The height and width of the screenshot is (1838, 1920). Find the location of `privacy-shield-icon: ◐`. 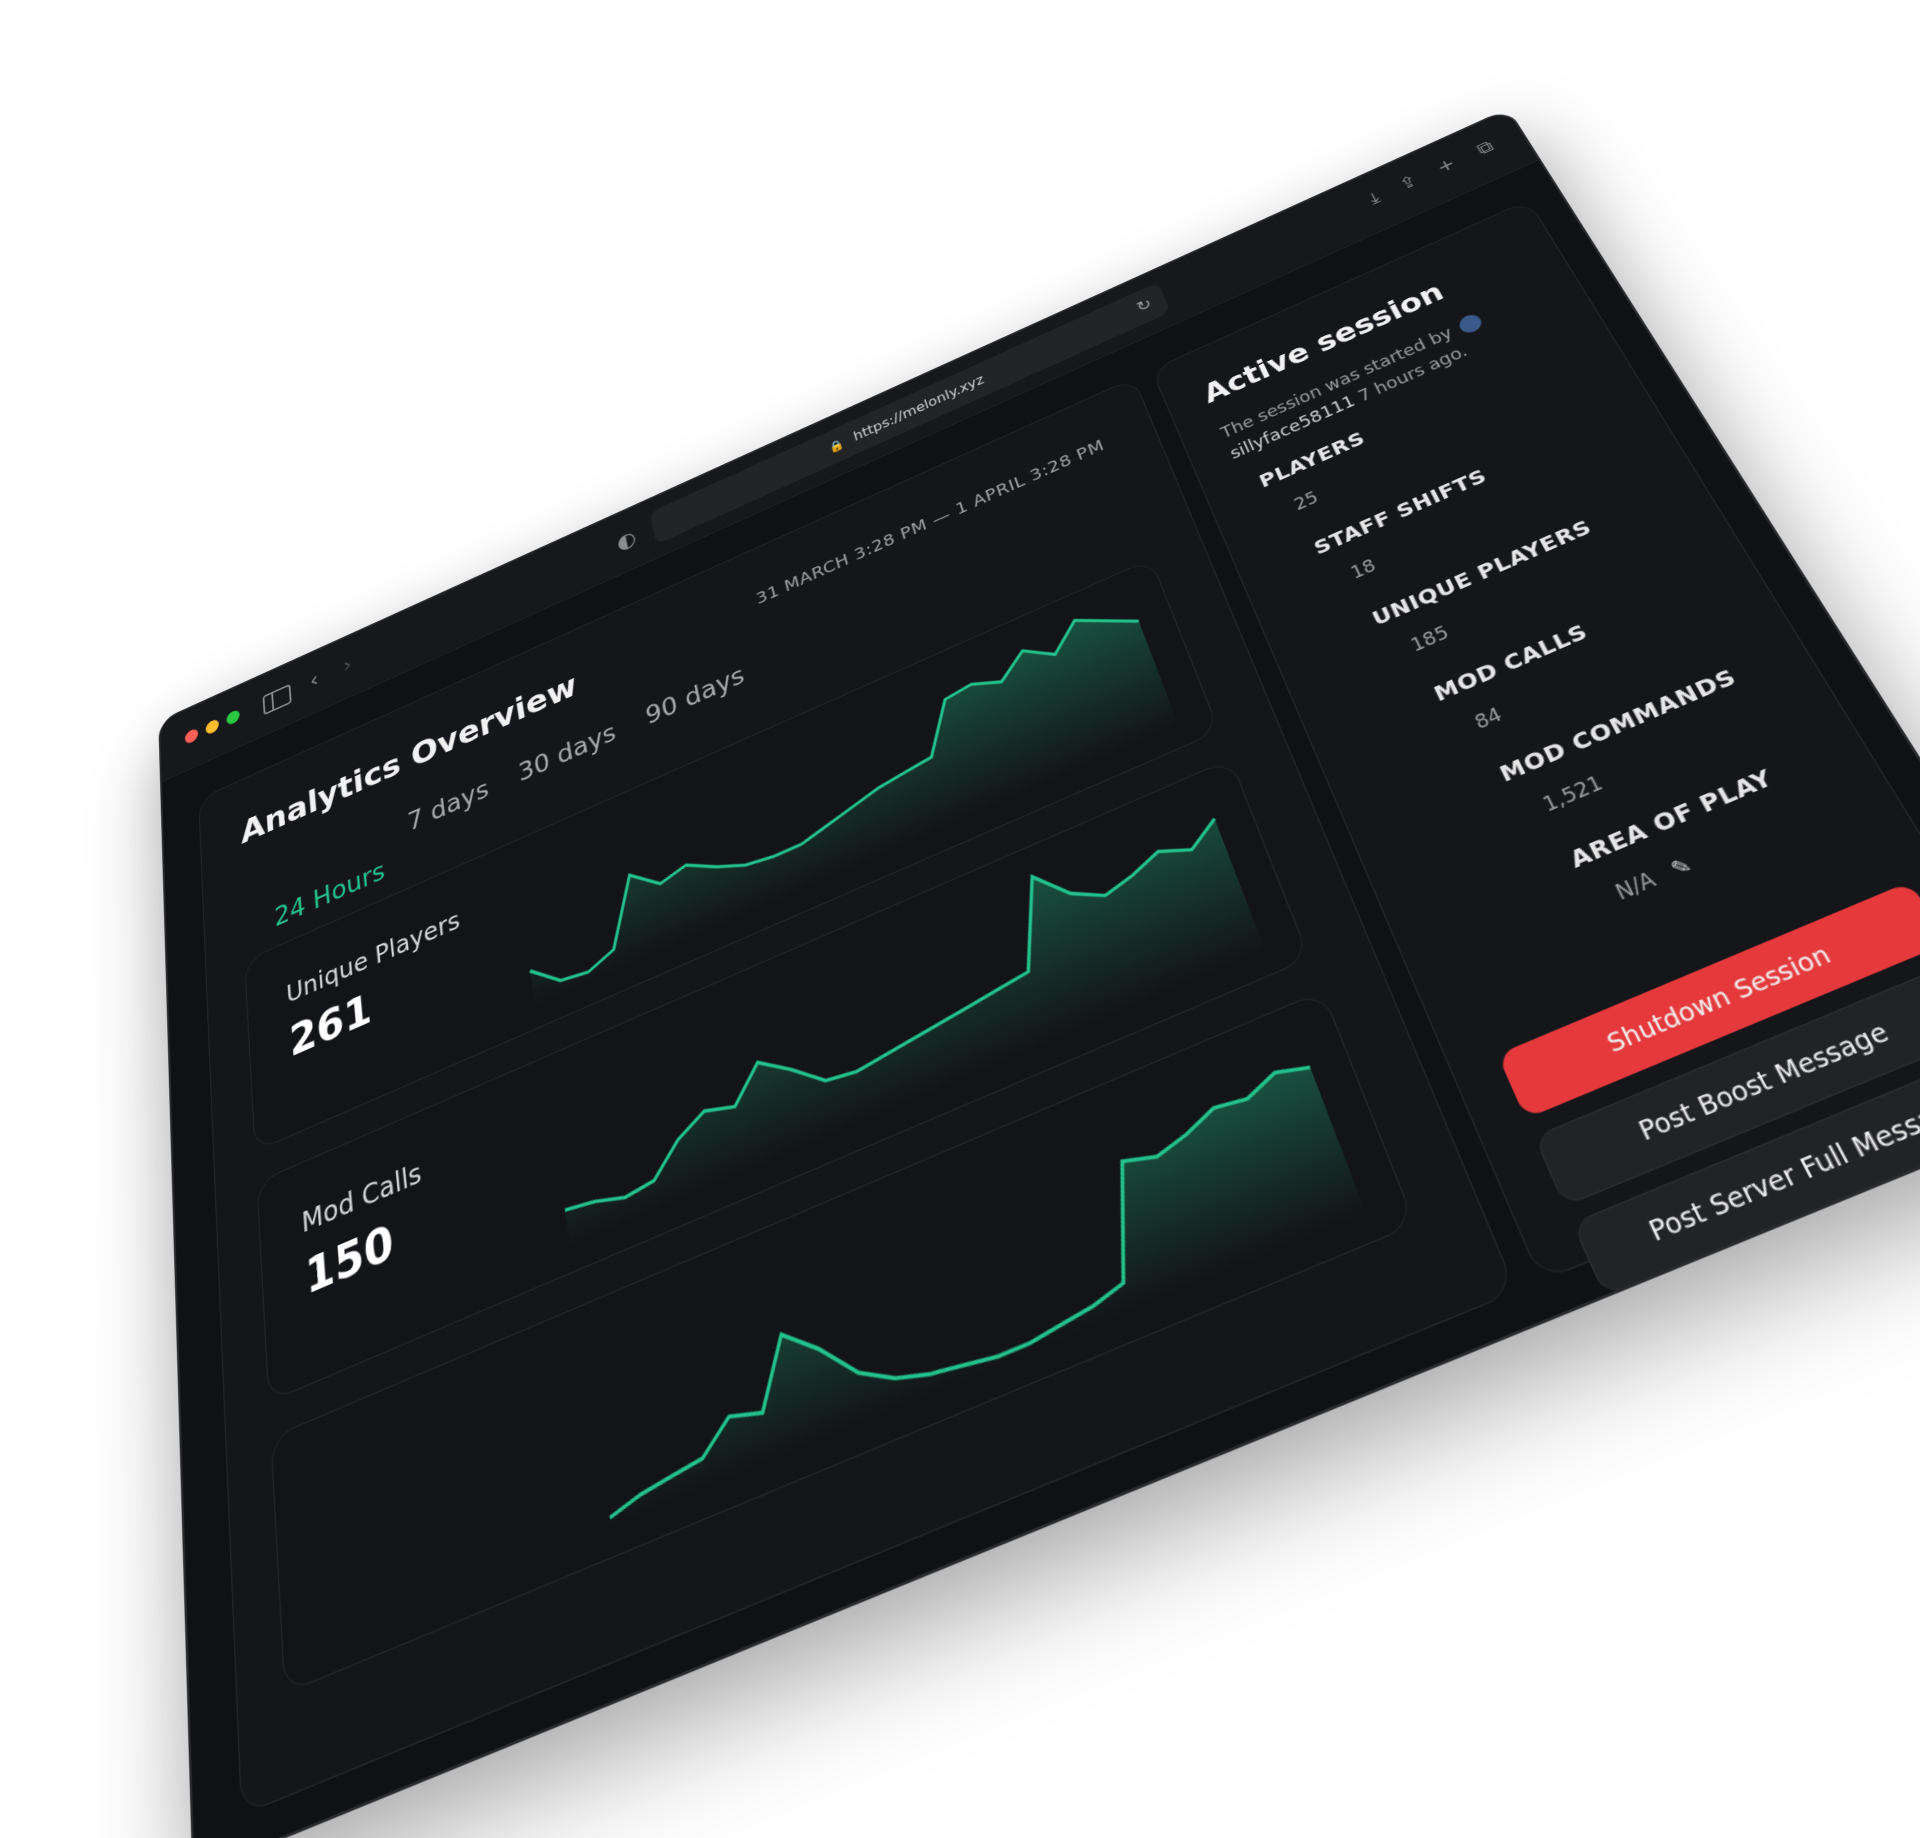

privacy-shield-icon: ◐ is located at coordinates (627, 540).